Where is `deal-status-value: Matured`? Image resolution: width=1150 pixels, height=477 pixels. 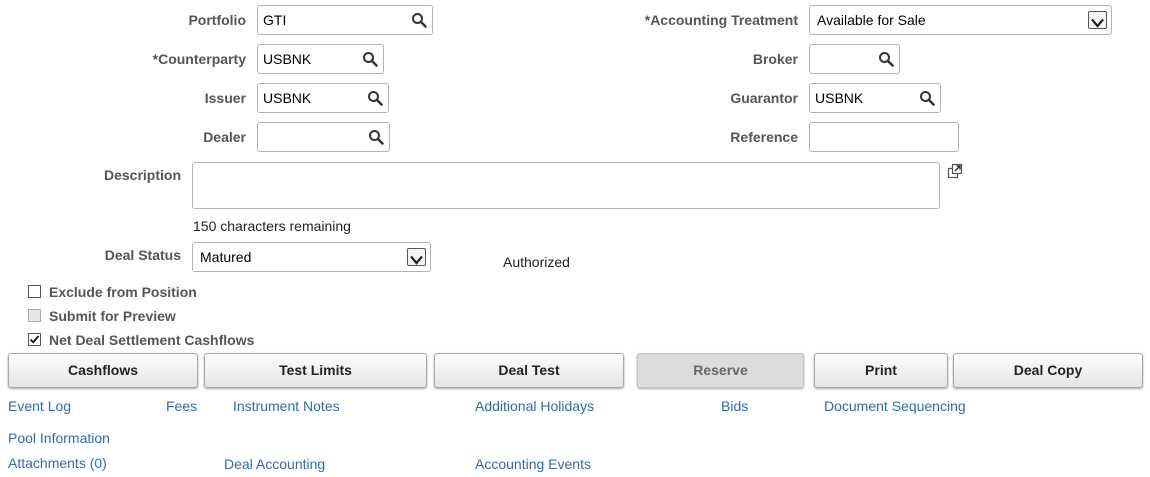
deal-status-value: Matured is located at coordinates (226, 257).